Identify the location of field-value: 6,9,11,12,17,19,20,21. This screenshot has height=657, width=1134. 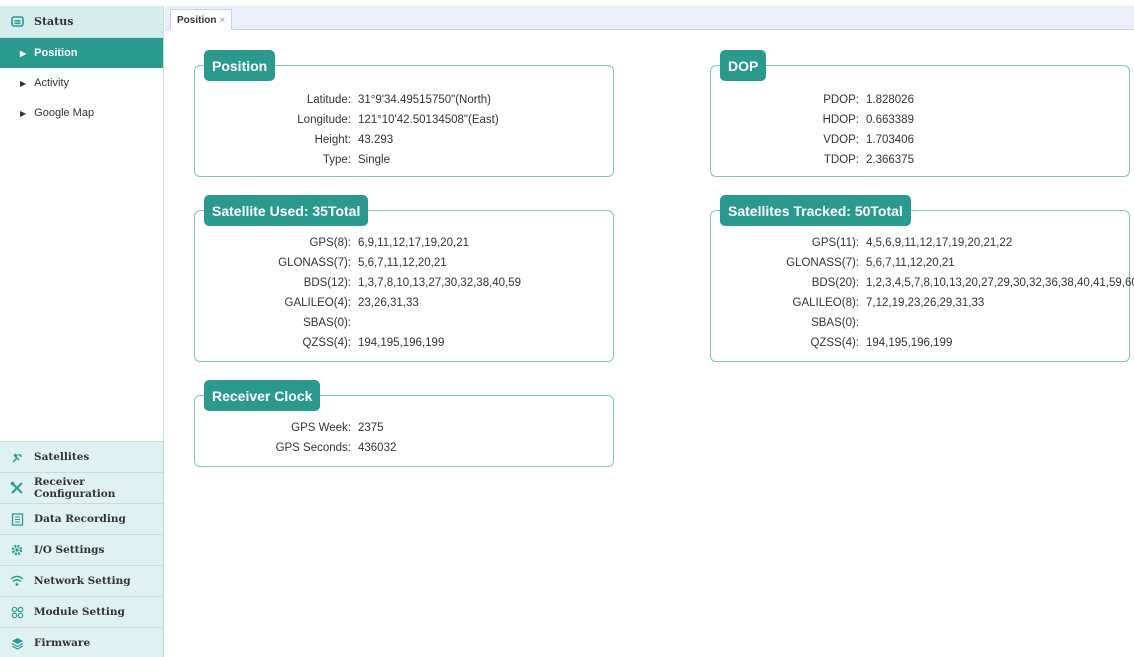
(414, 243).